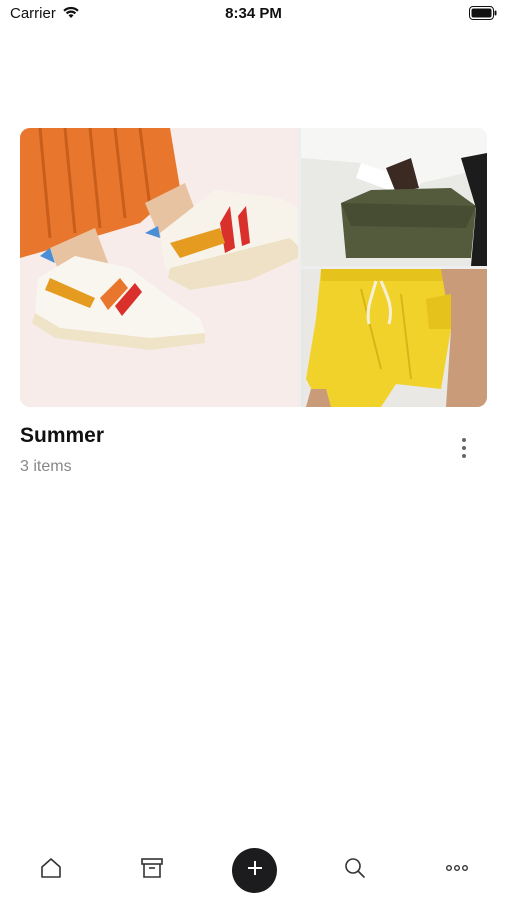  I want to click on add-icon, so click(255, 870).